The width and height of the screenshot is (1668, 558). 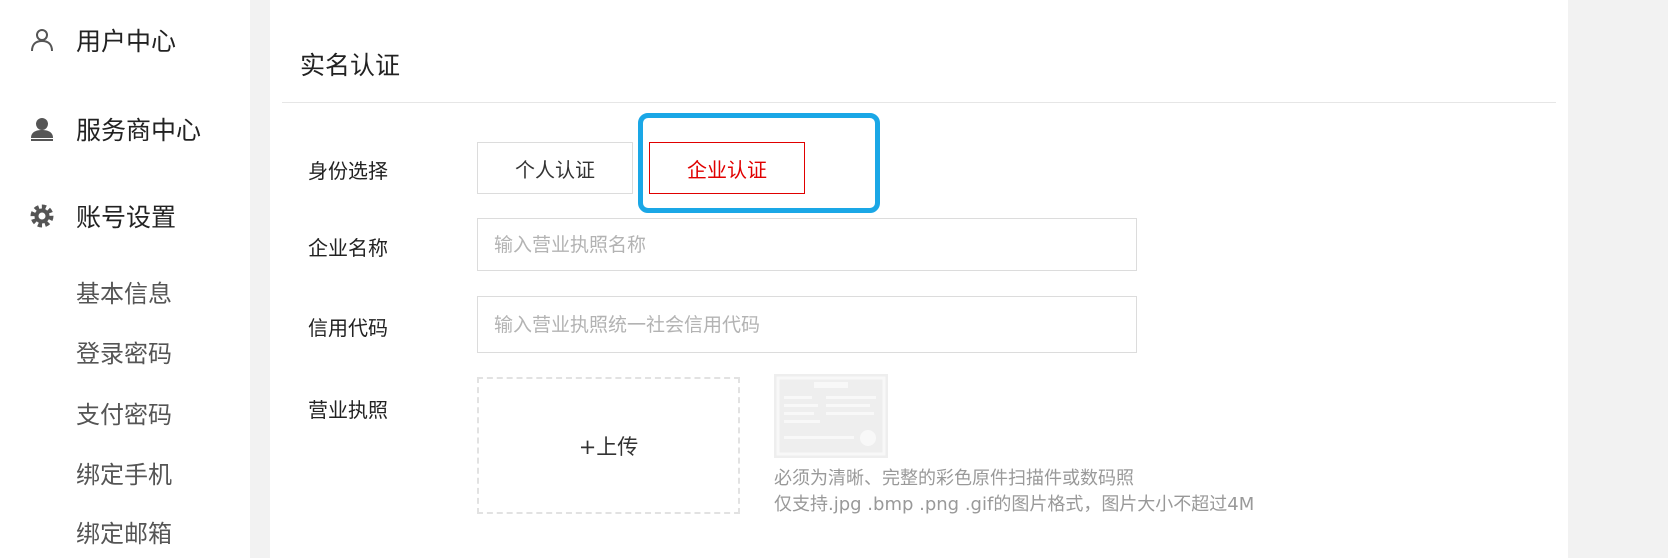 What do you see at coordinates (348, 410) in the screenshot?
I see `business-license-label: 营业执照` at bounding box center [348, 410].